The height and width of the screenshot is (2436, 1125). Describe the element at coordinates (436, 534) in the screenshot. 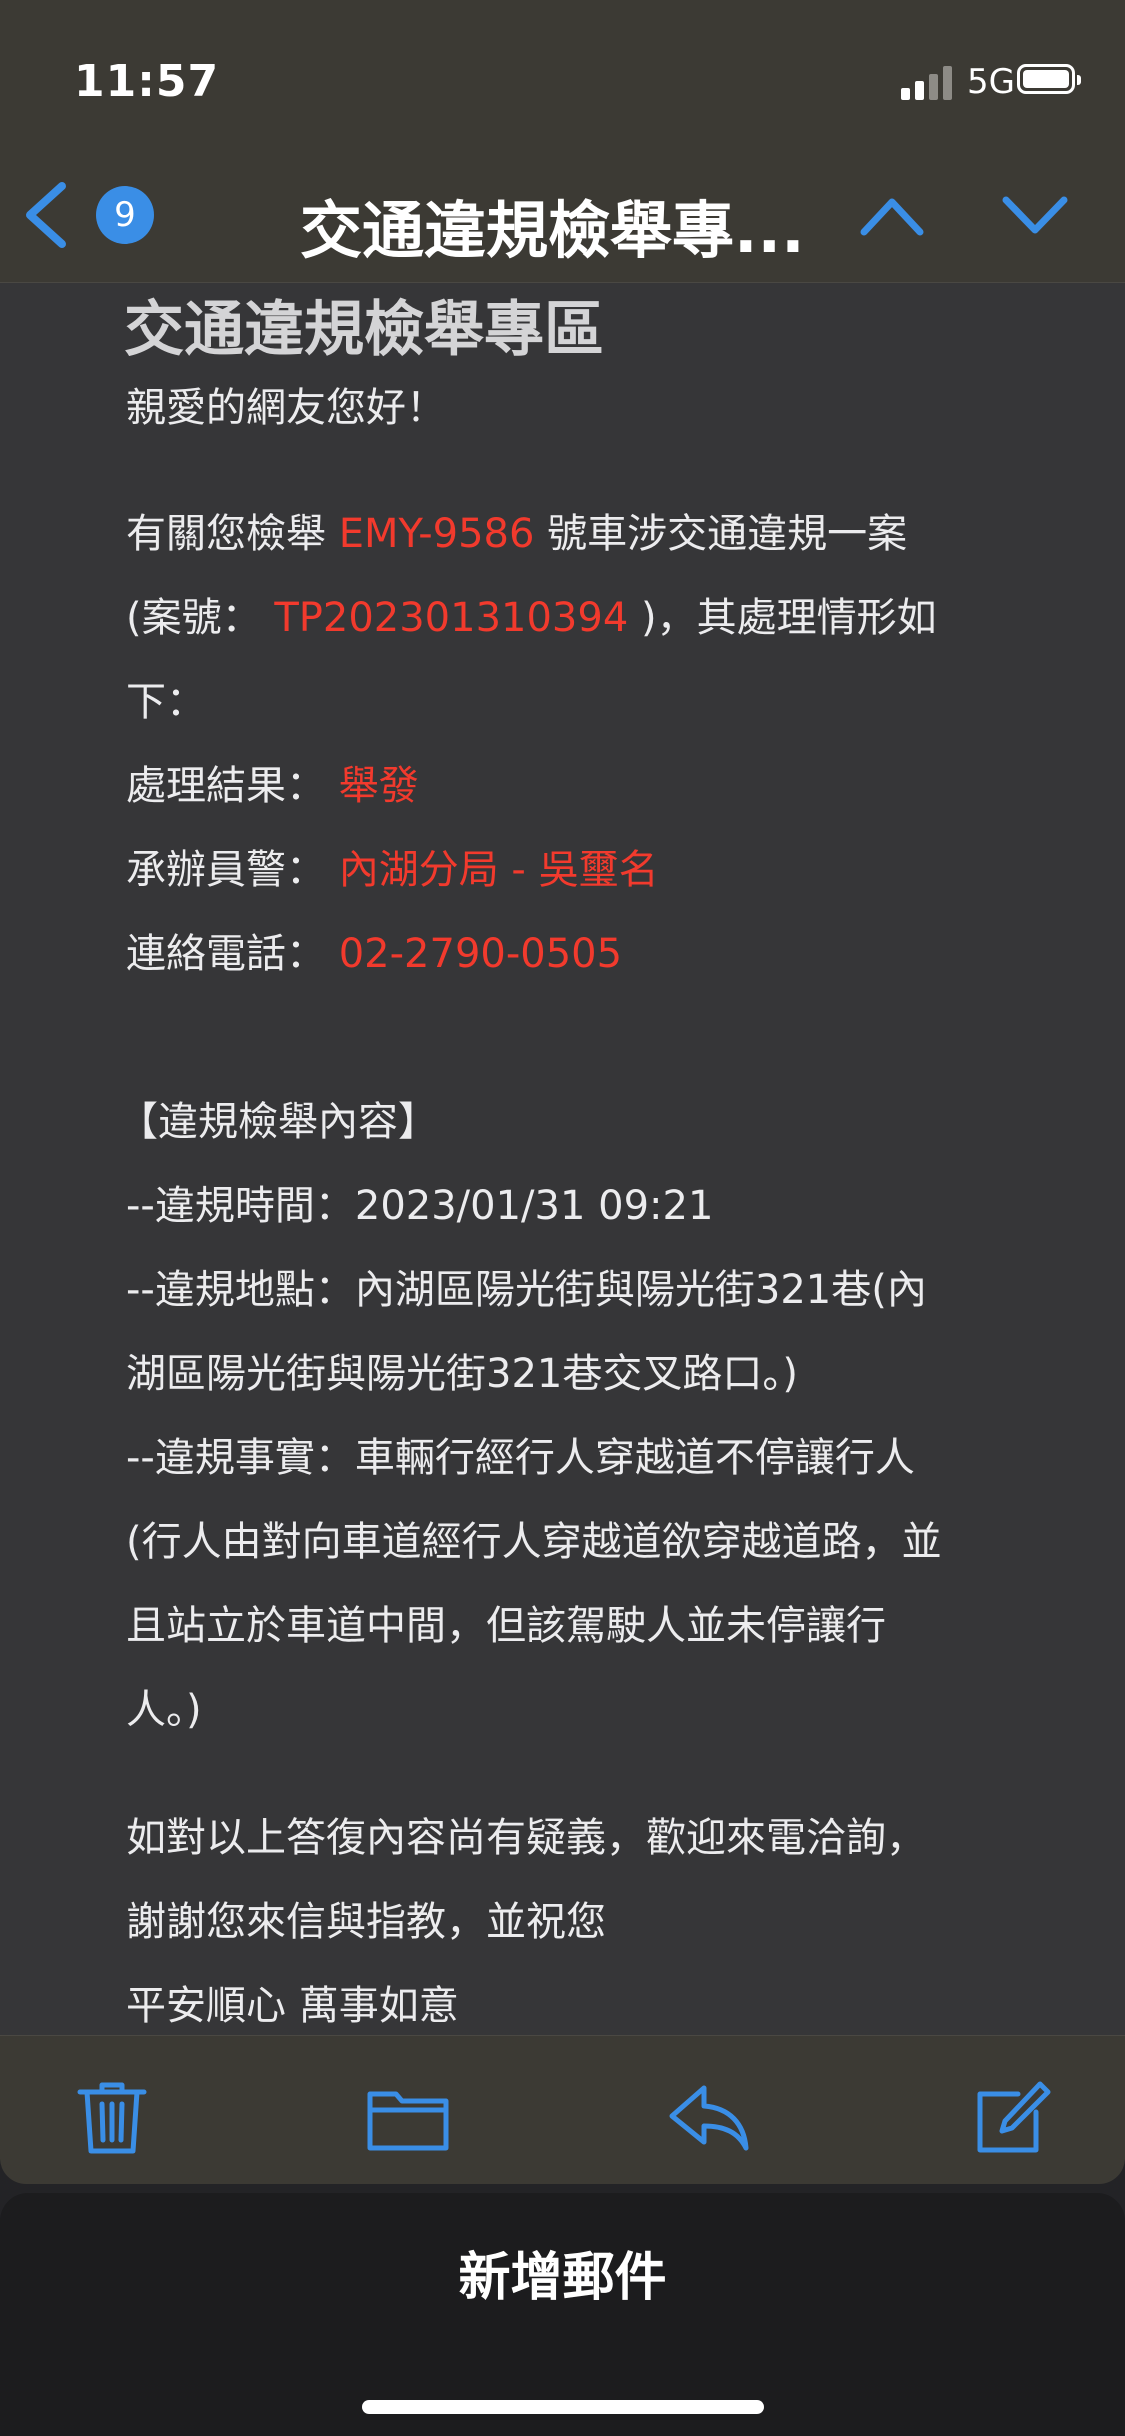

I see `license-plate: EMY-9586` at that location.